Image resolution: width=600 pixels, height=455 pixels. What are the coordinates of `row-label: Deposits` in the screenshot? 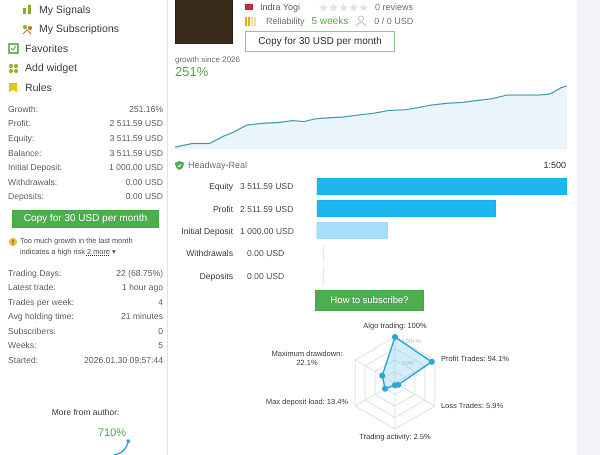 It's located at (215, 275).